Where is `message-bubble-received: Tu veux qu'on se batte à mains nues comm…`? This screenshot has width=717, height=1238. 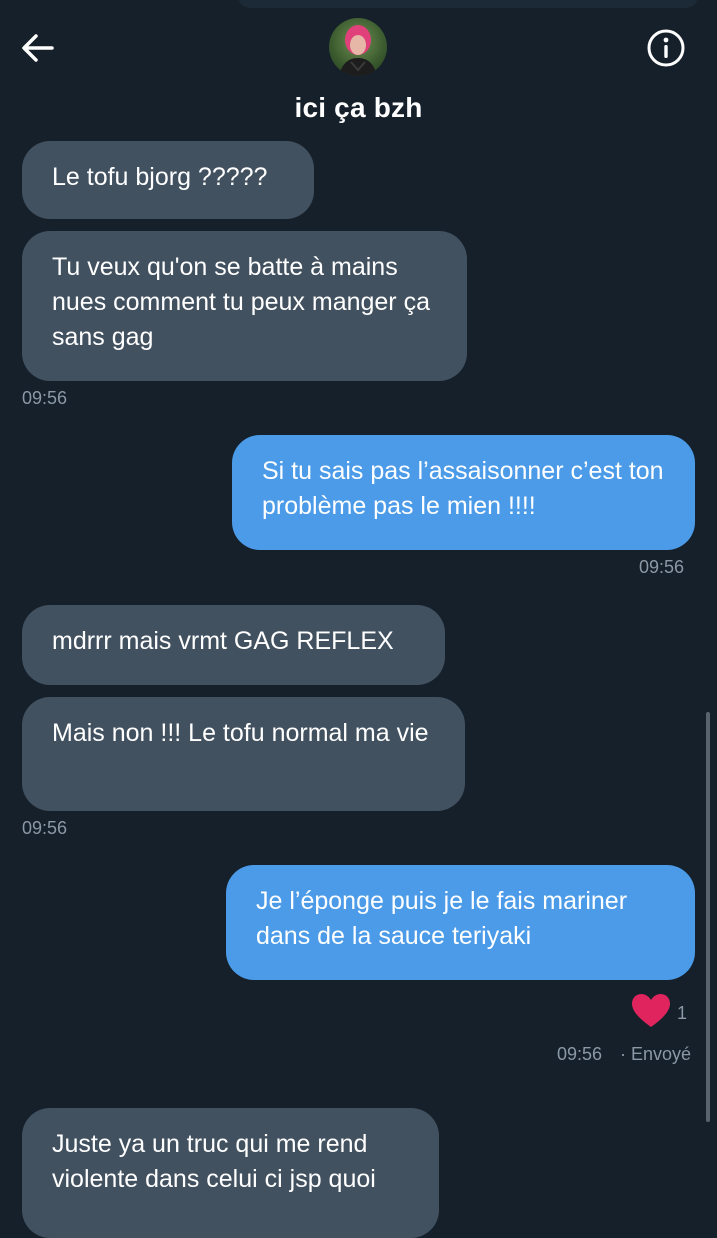 message-bubble-received: Tu veux qu'on se batte à mains nues comm… is located at coordinates (244, 306).